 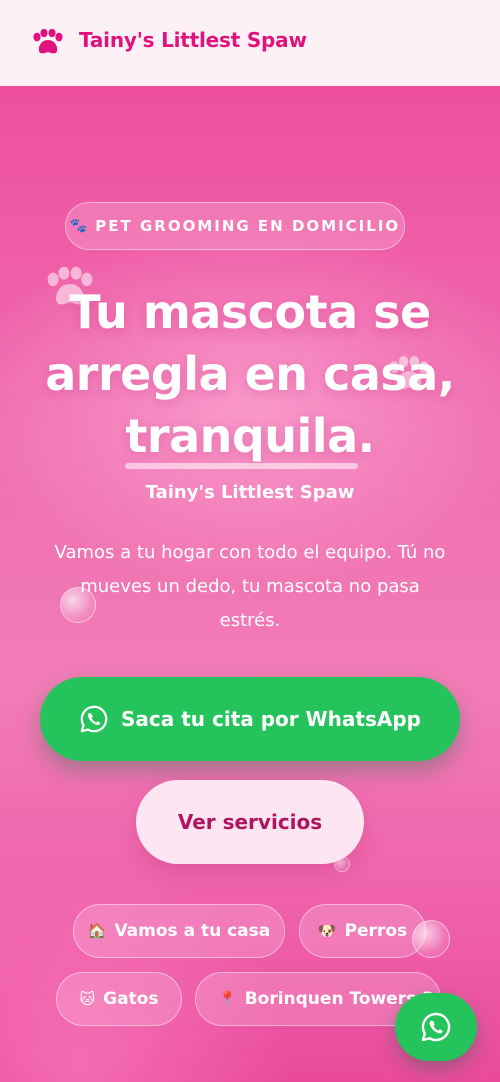 I want to click on chip-label: Gatos, so click(x=131, y=999).